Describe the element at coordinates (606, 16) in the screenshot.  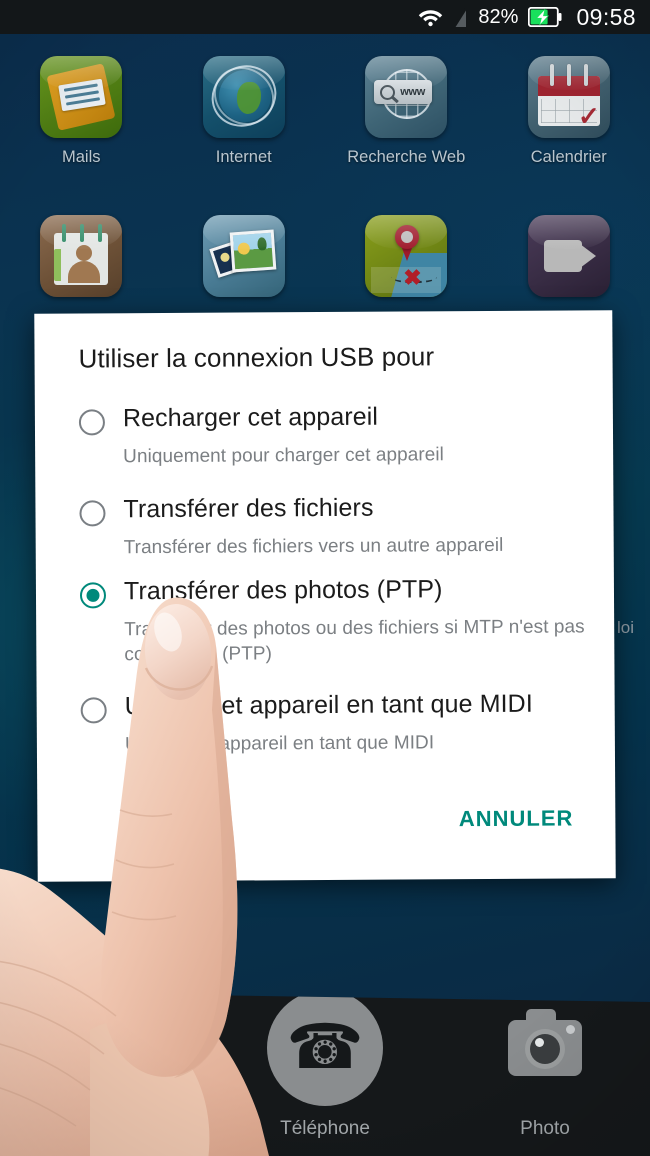
I see `clock-label: 09:58` at that location.